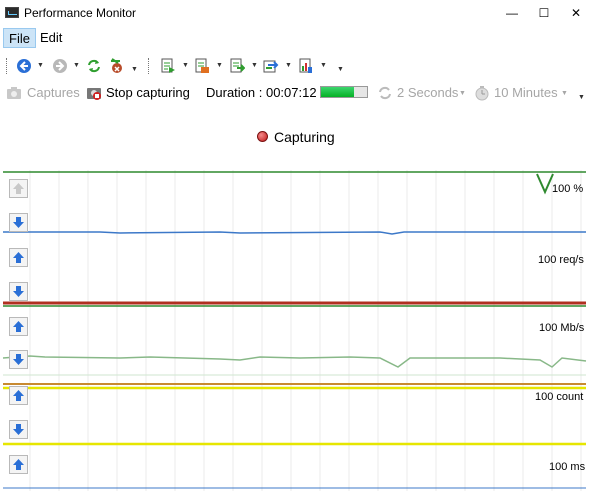 The height and width of the screenshot is (491, 592). What do you see at coordinates (385, 93) in the screenshot?
I see `interval-icon` at bounding box center [385, 93].